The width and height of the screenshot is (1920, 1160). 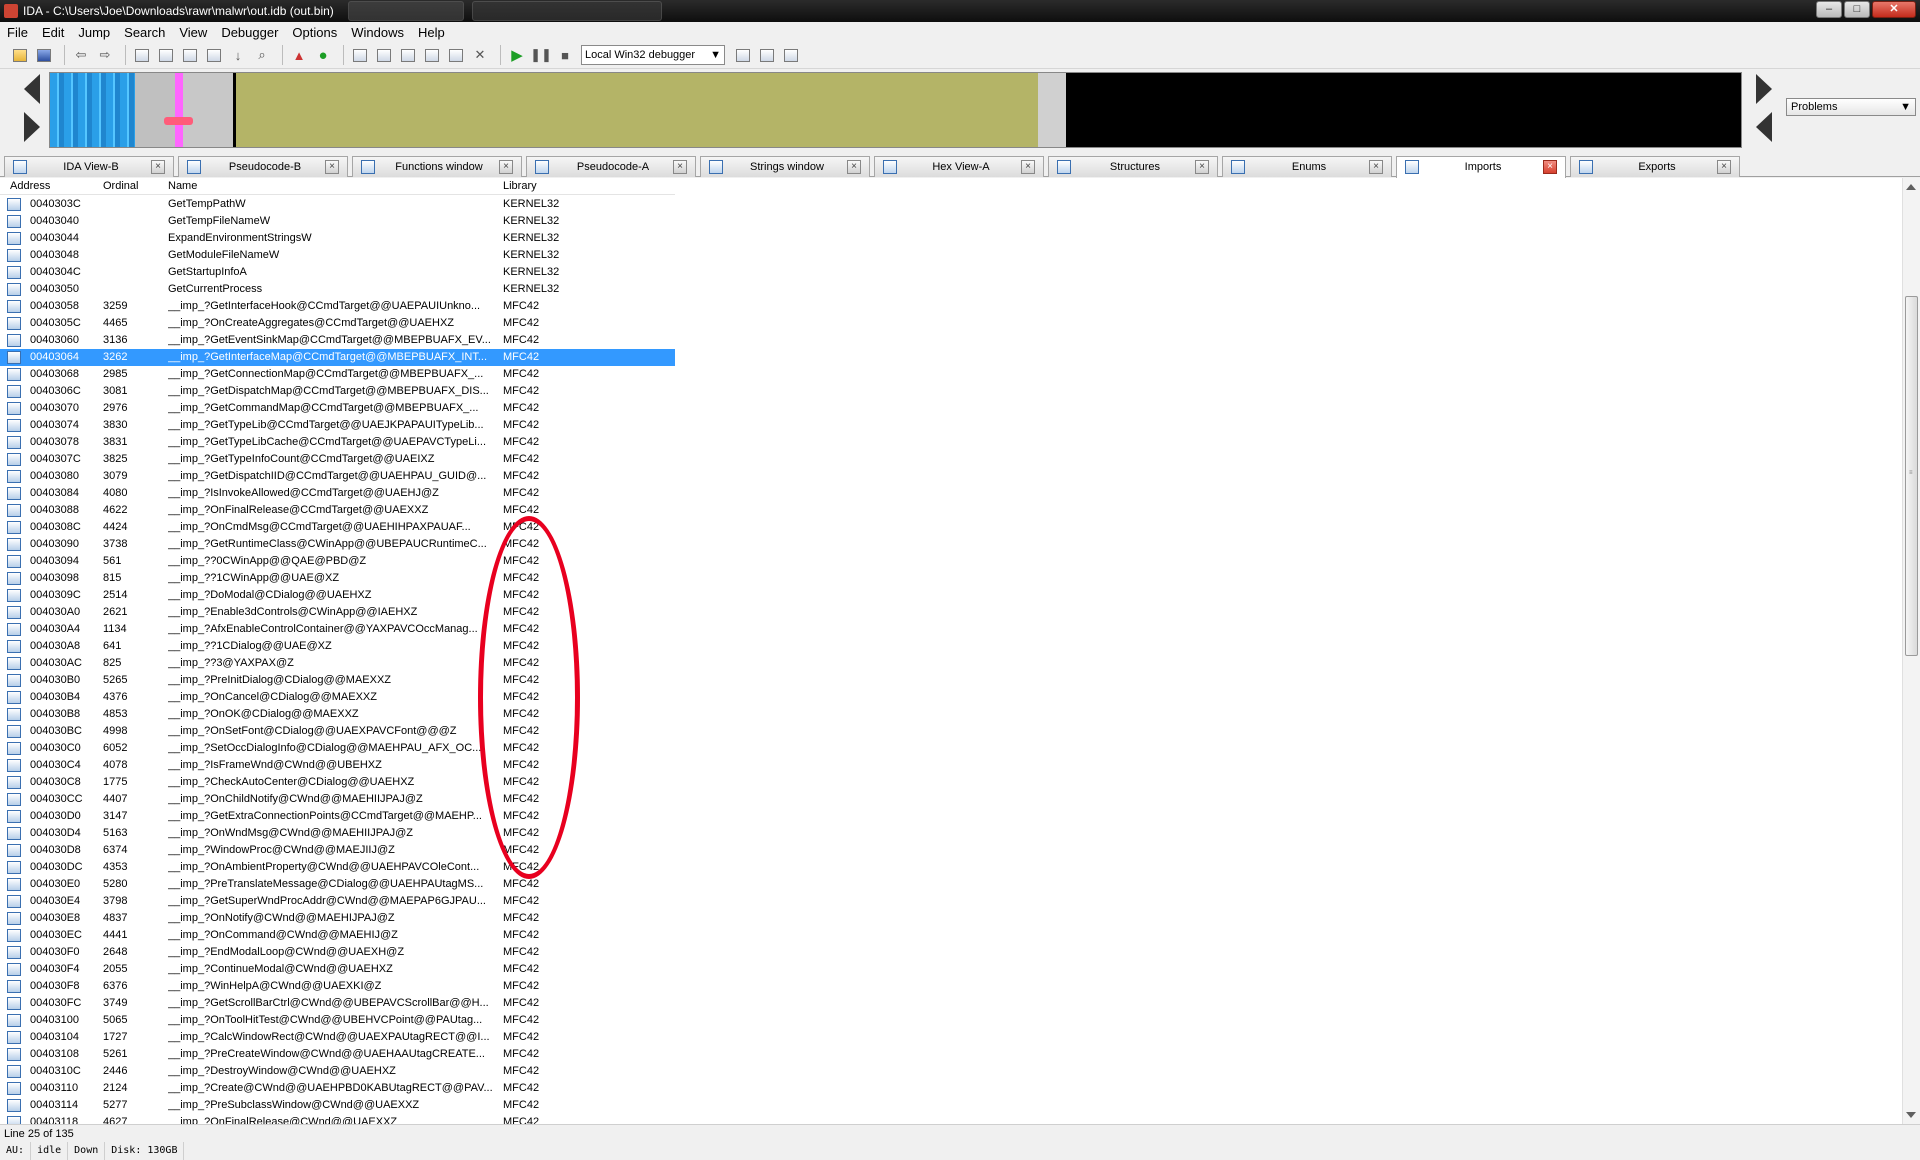 I want to click on menu-jump: Jump, so click(x=94, y=32).